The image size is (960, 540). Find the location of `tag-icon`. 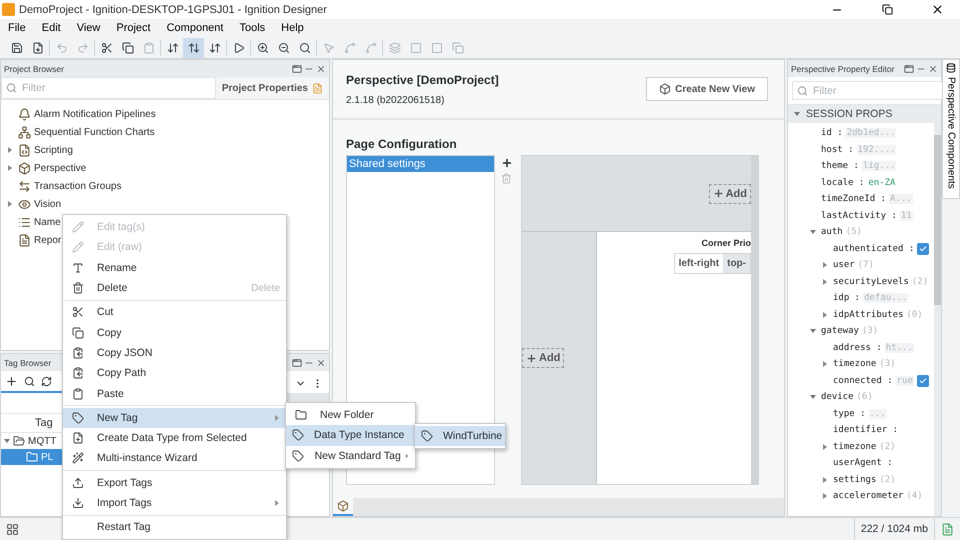

tag-icon is located at coordinates (298, 435).